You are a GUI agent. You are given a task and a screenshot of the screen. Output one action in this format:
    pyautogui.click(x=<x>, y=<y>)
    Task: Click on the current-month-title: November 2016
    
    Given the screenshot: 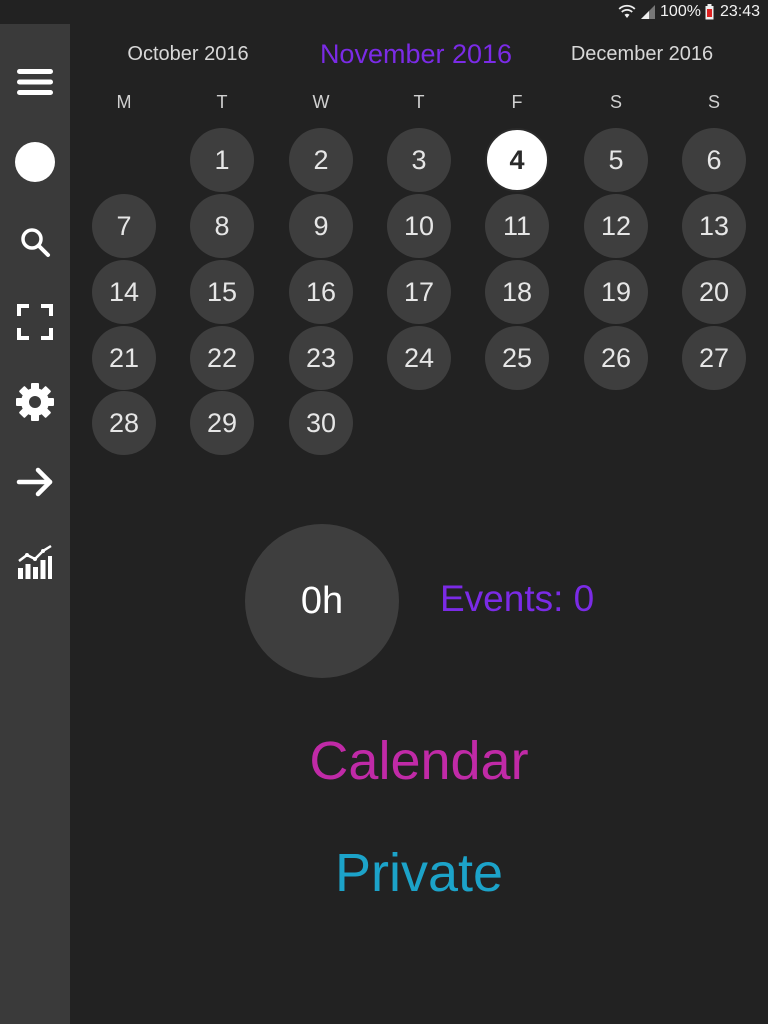 What is the action you would take?
    pyautogui.click(x=416, y=54)
    